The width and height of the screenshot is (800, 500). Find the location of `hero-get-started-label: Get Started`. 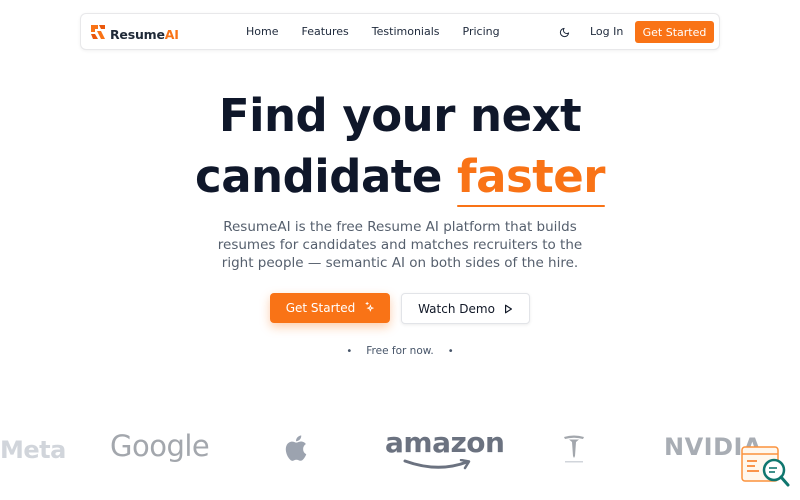

hero-get-started-label: Get Started is located at coordinates (320, 308).